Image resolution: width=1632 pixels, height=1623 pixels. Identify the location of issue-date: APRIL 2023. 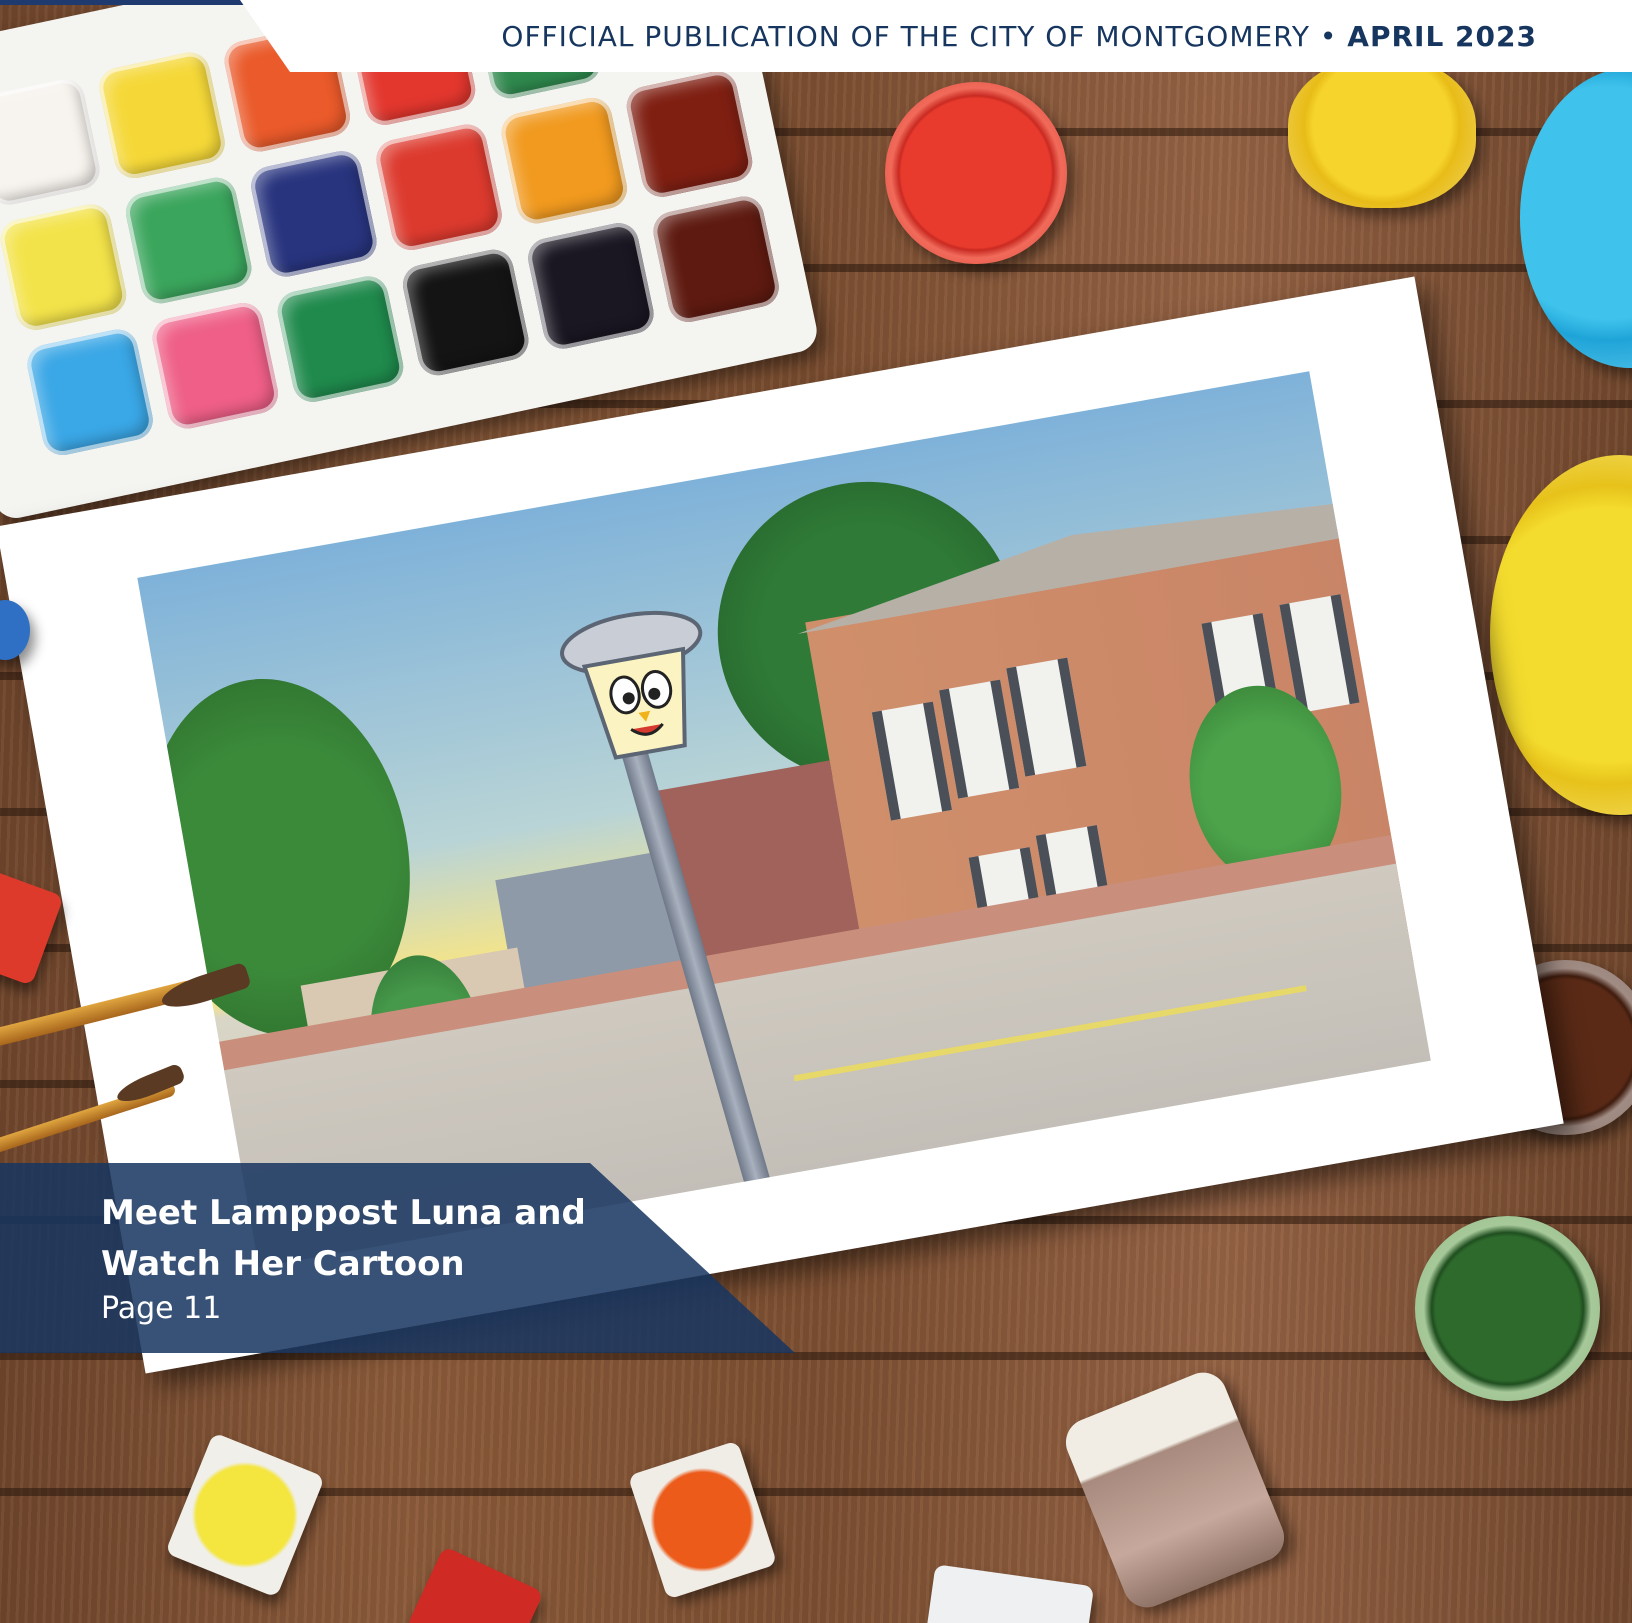
(1442, 36).